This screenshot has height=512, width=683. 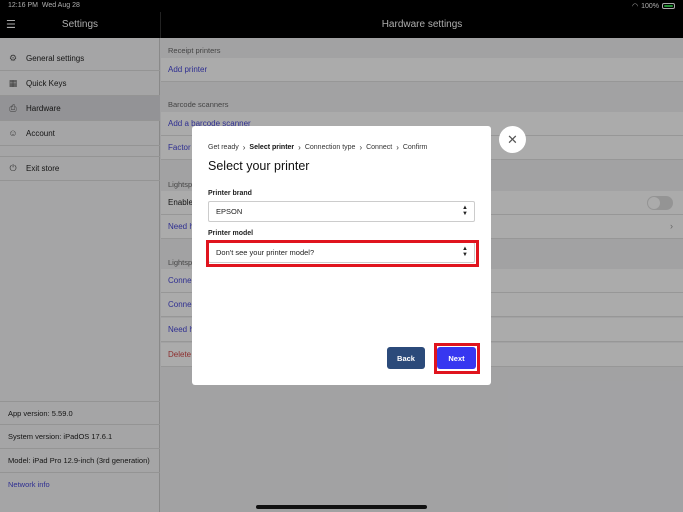 What do you see at coordinates (512, 139) in the screenshot?
I see `close-icon: ✕` at bounding box center [512, 139].